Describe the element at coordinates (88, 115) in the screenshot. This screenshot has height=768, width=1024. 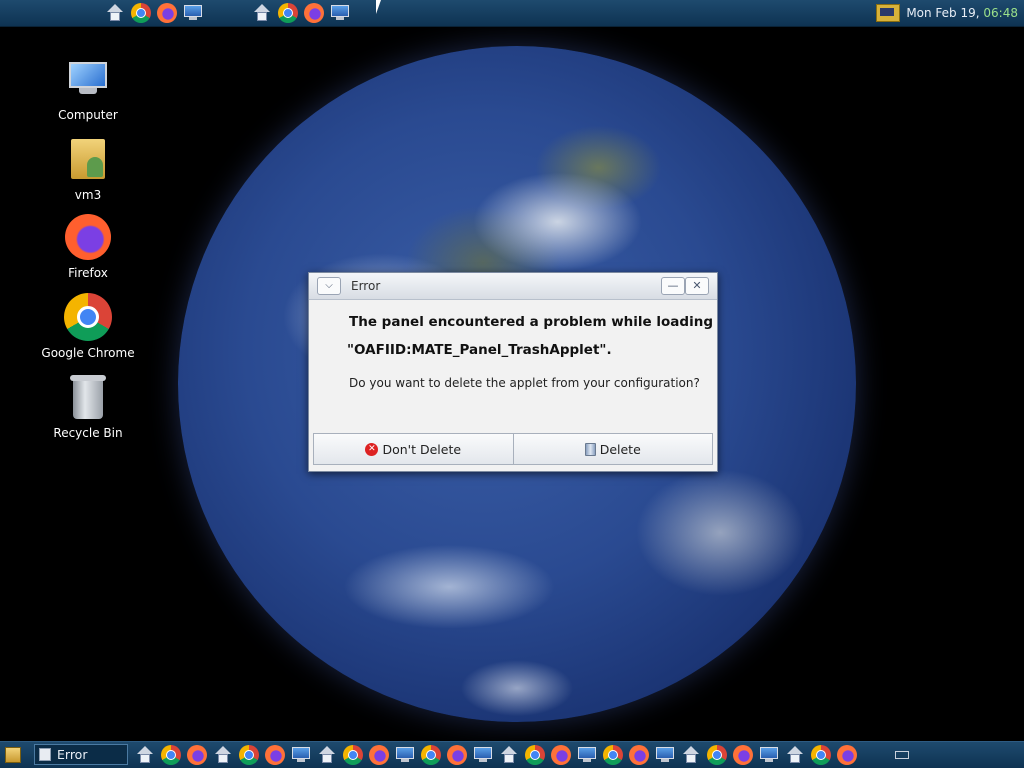
I see `desktop-icon-label: Computer` at that location.